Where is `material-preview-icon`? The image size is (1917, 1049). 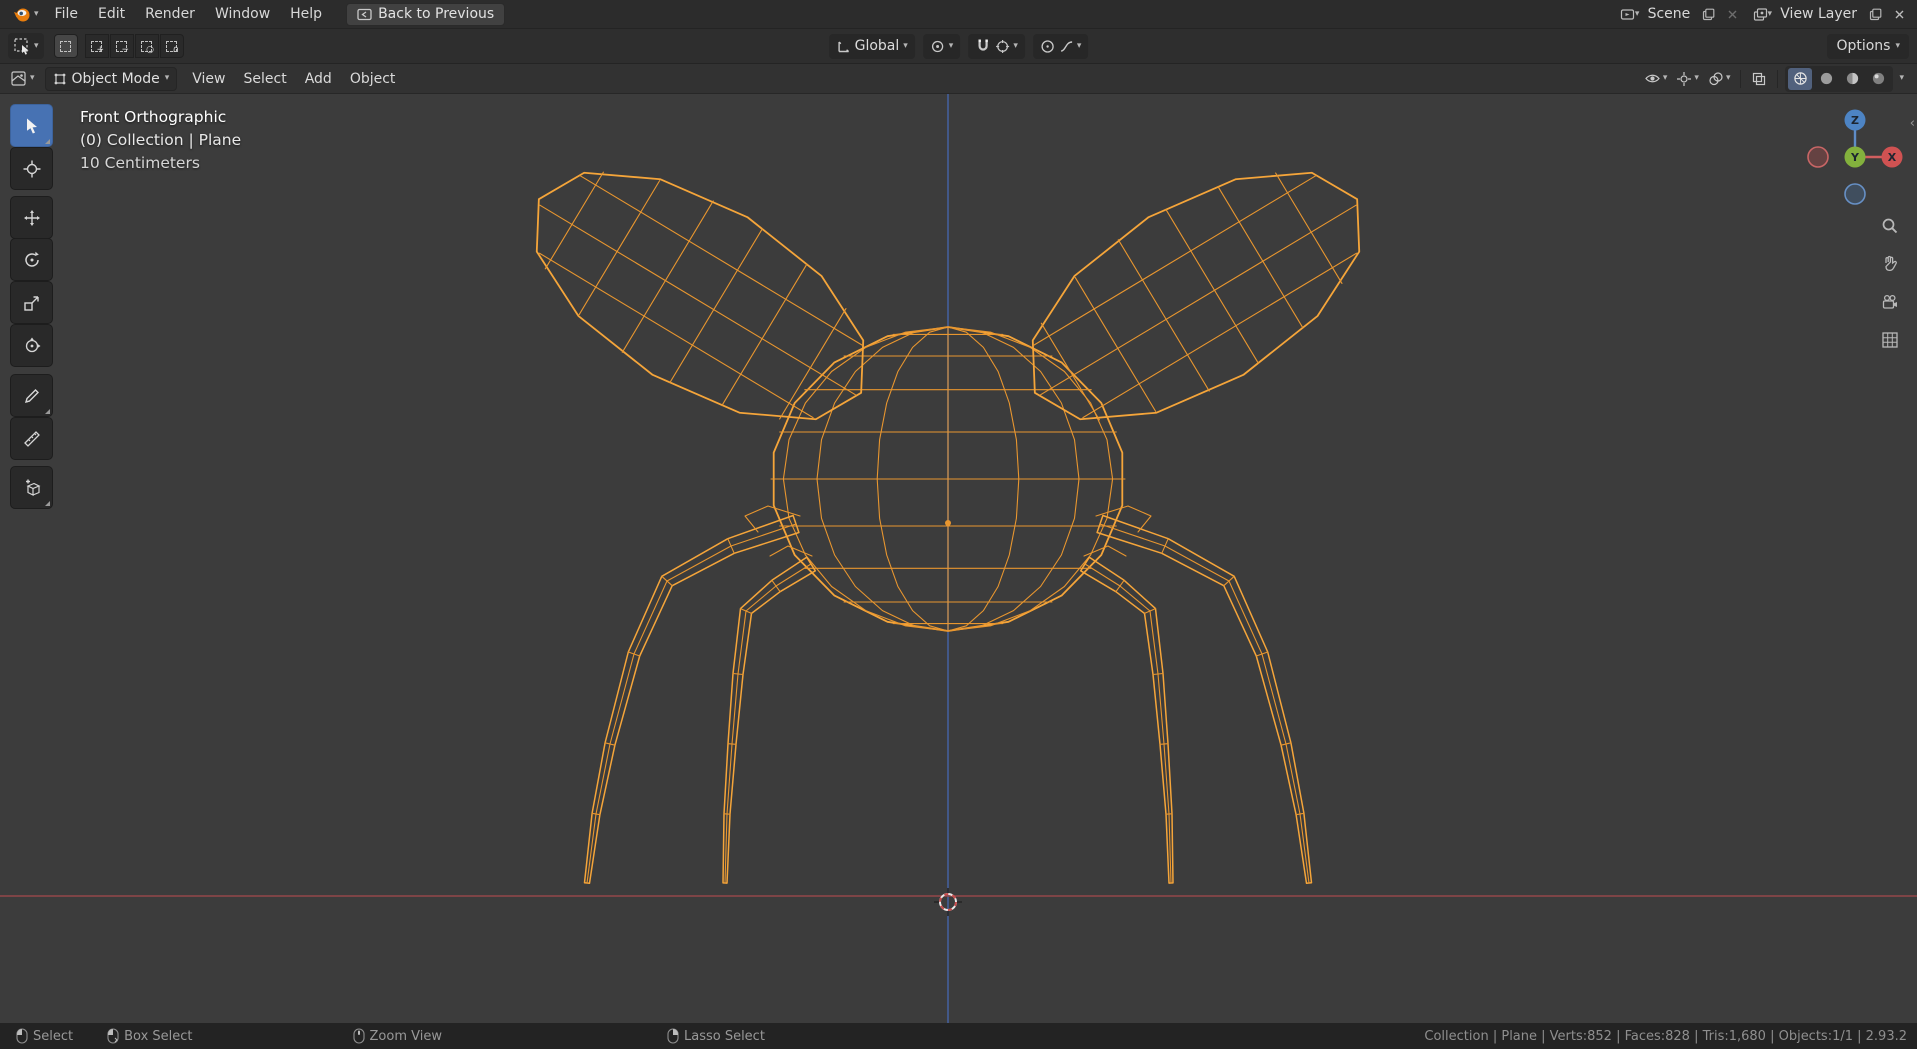
material-preview-icon is located at coordinates (1852, 78).